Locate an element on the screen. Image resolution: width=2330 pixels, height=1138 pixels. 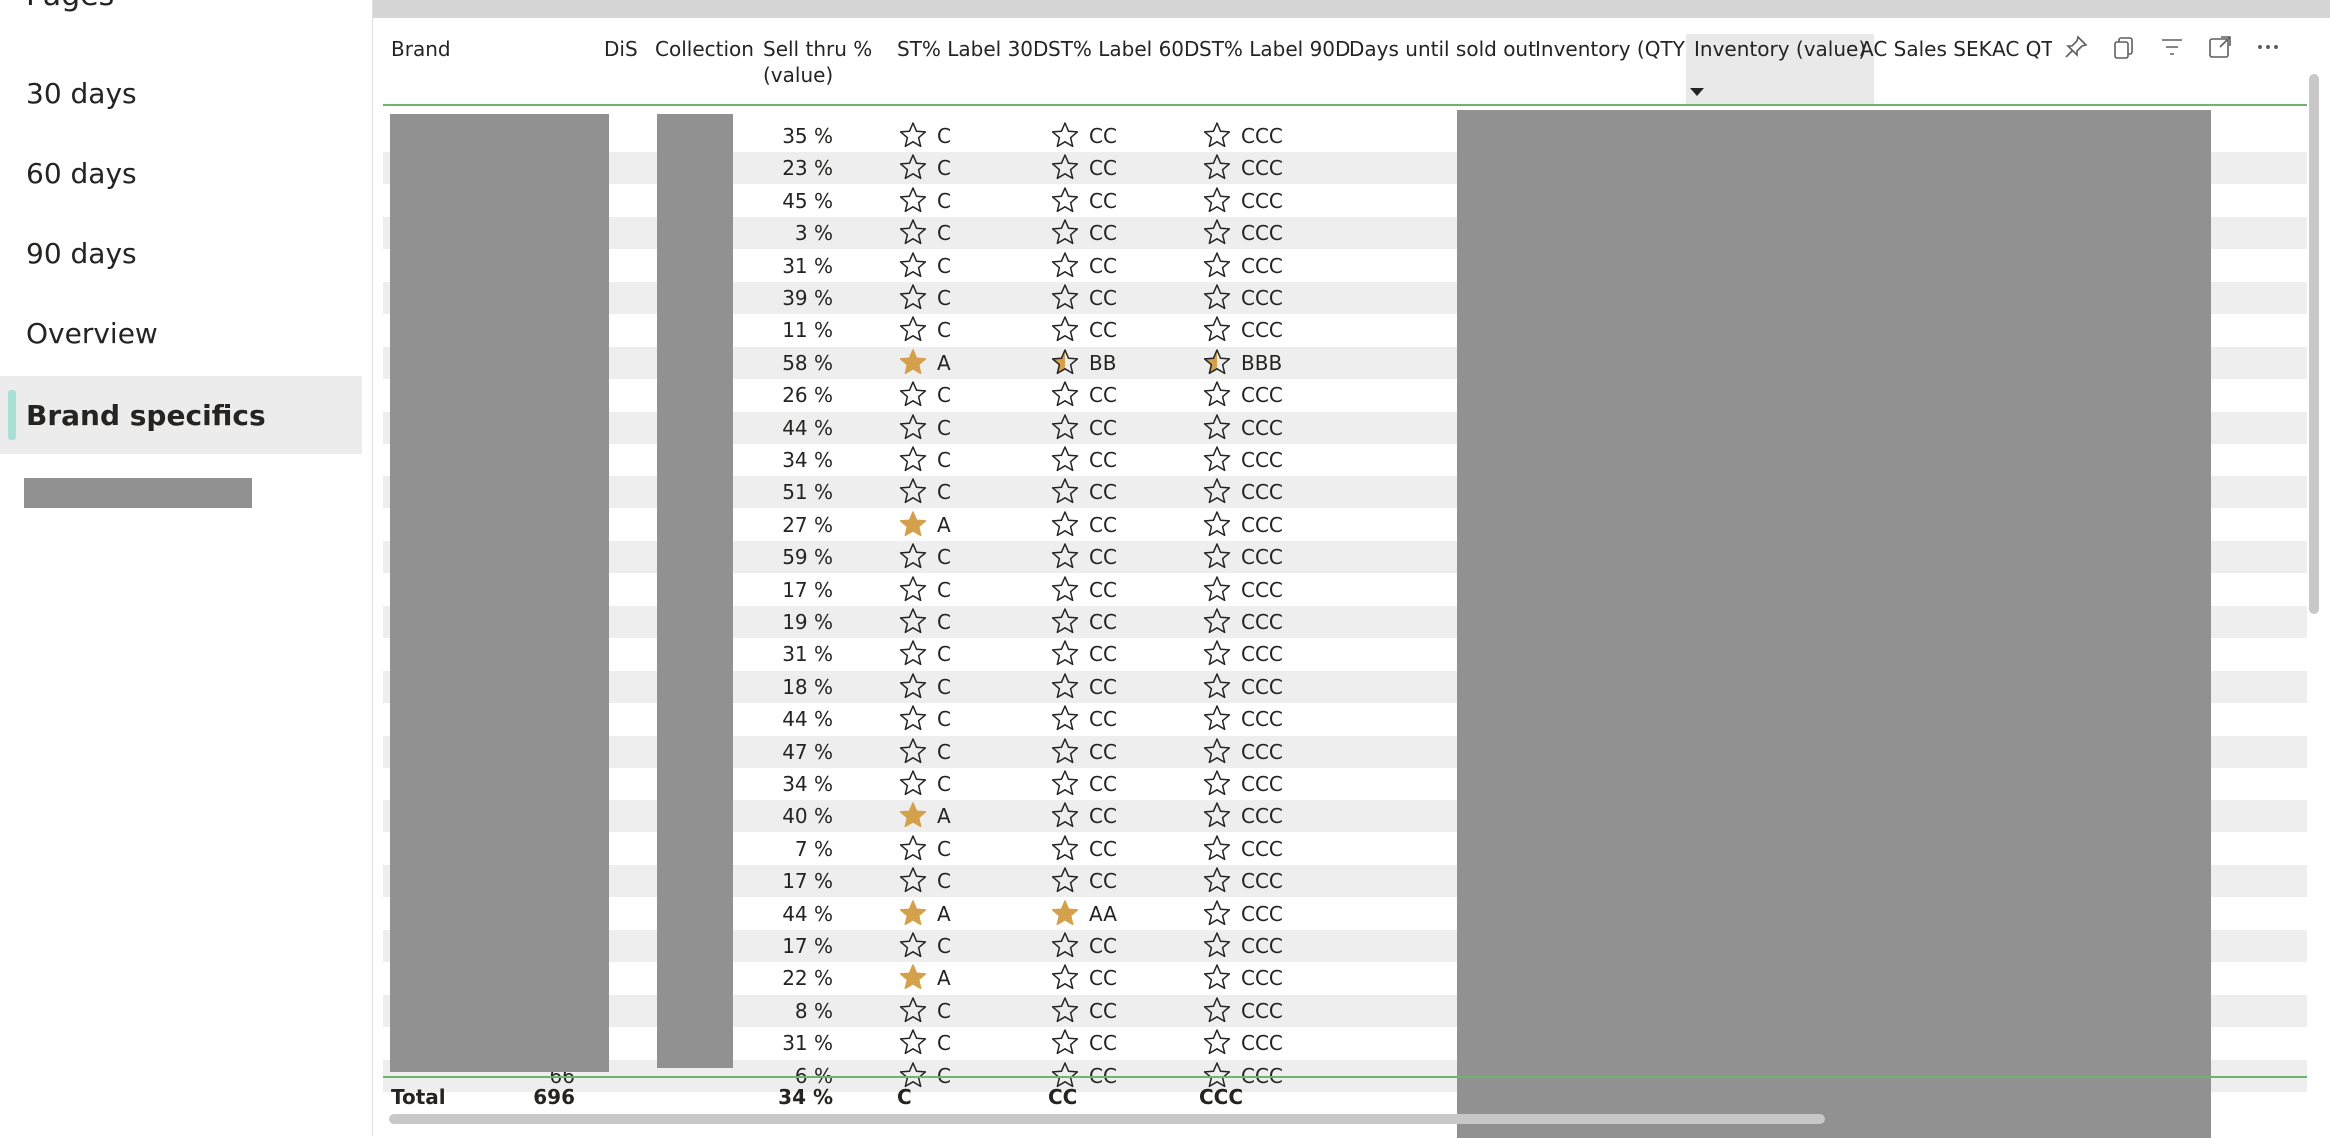
column-header-dis: DiS is located at coordinates (621, 49).